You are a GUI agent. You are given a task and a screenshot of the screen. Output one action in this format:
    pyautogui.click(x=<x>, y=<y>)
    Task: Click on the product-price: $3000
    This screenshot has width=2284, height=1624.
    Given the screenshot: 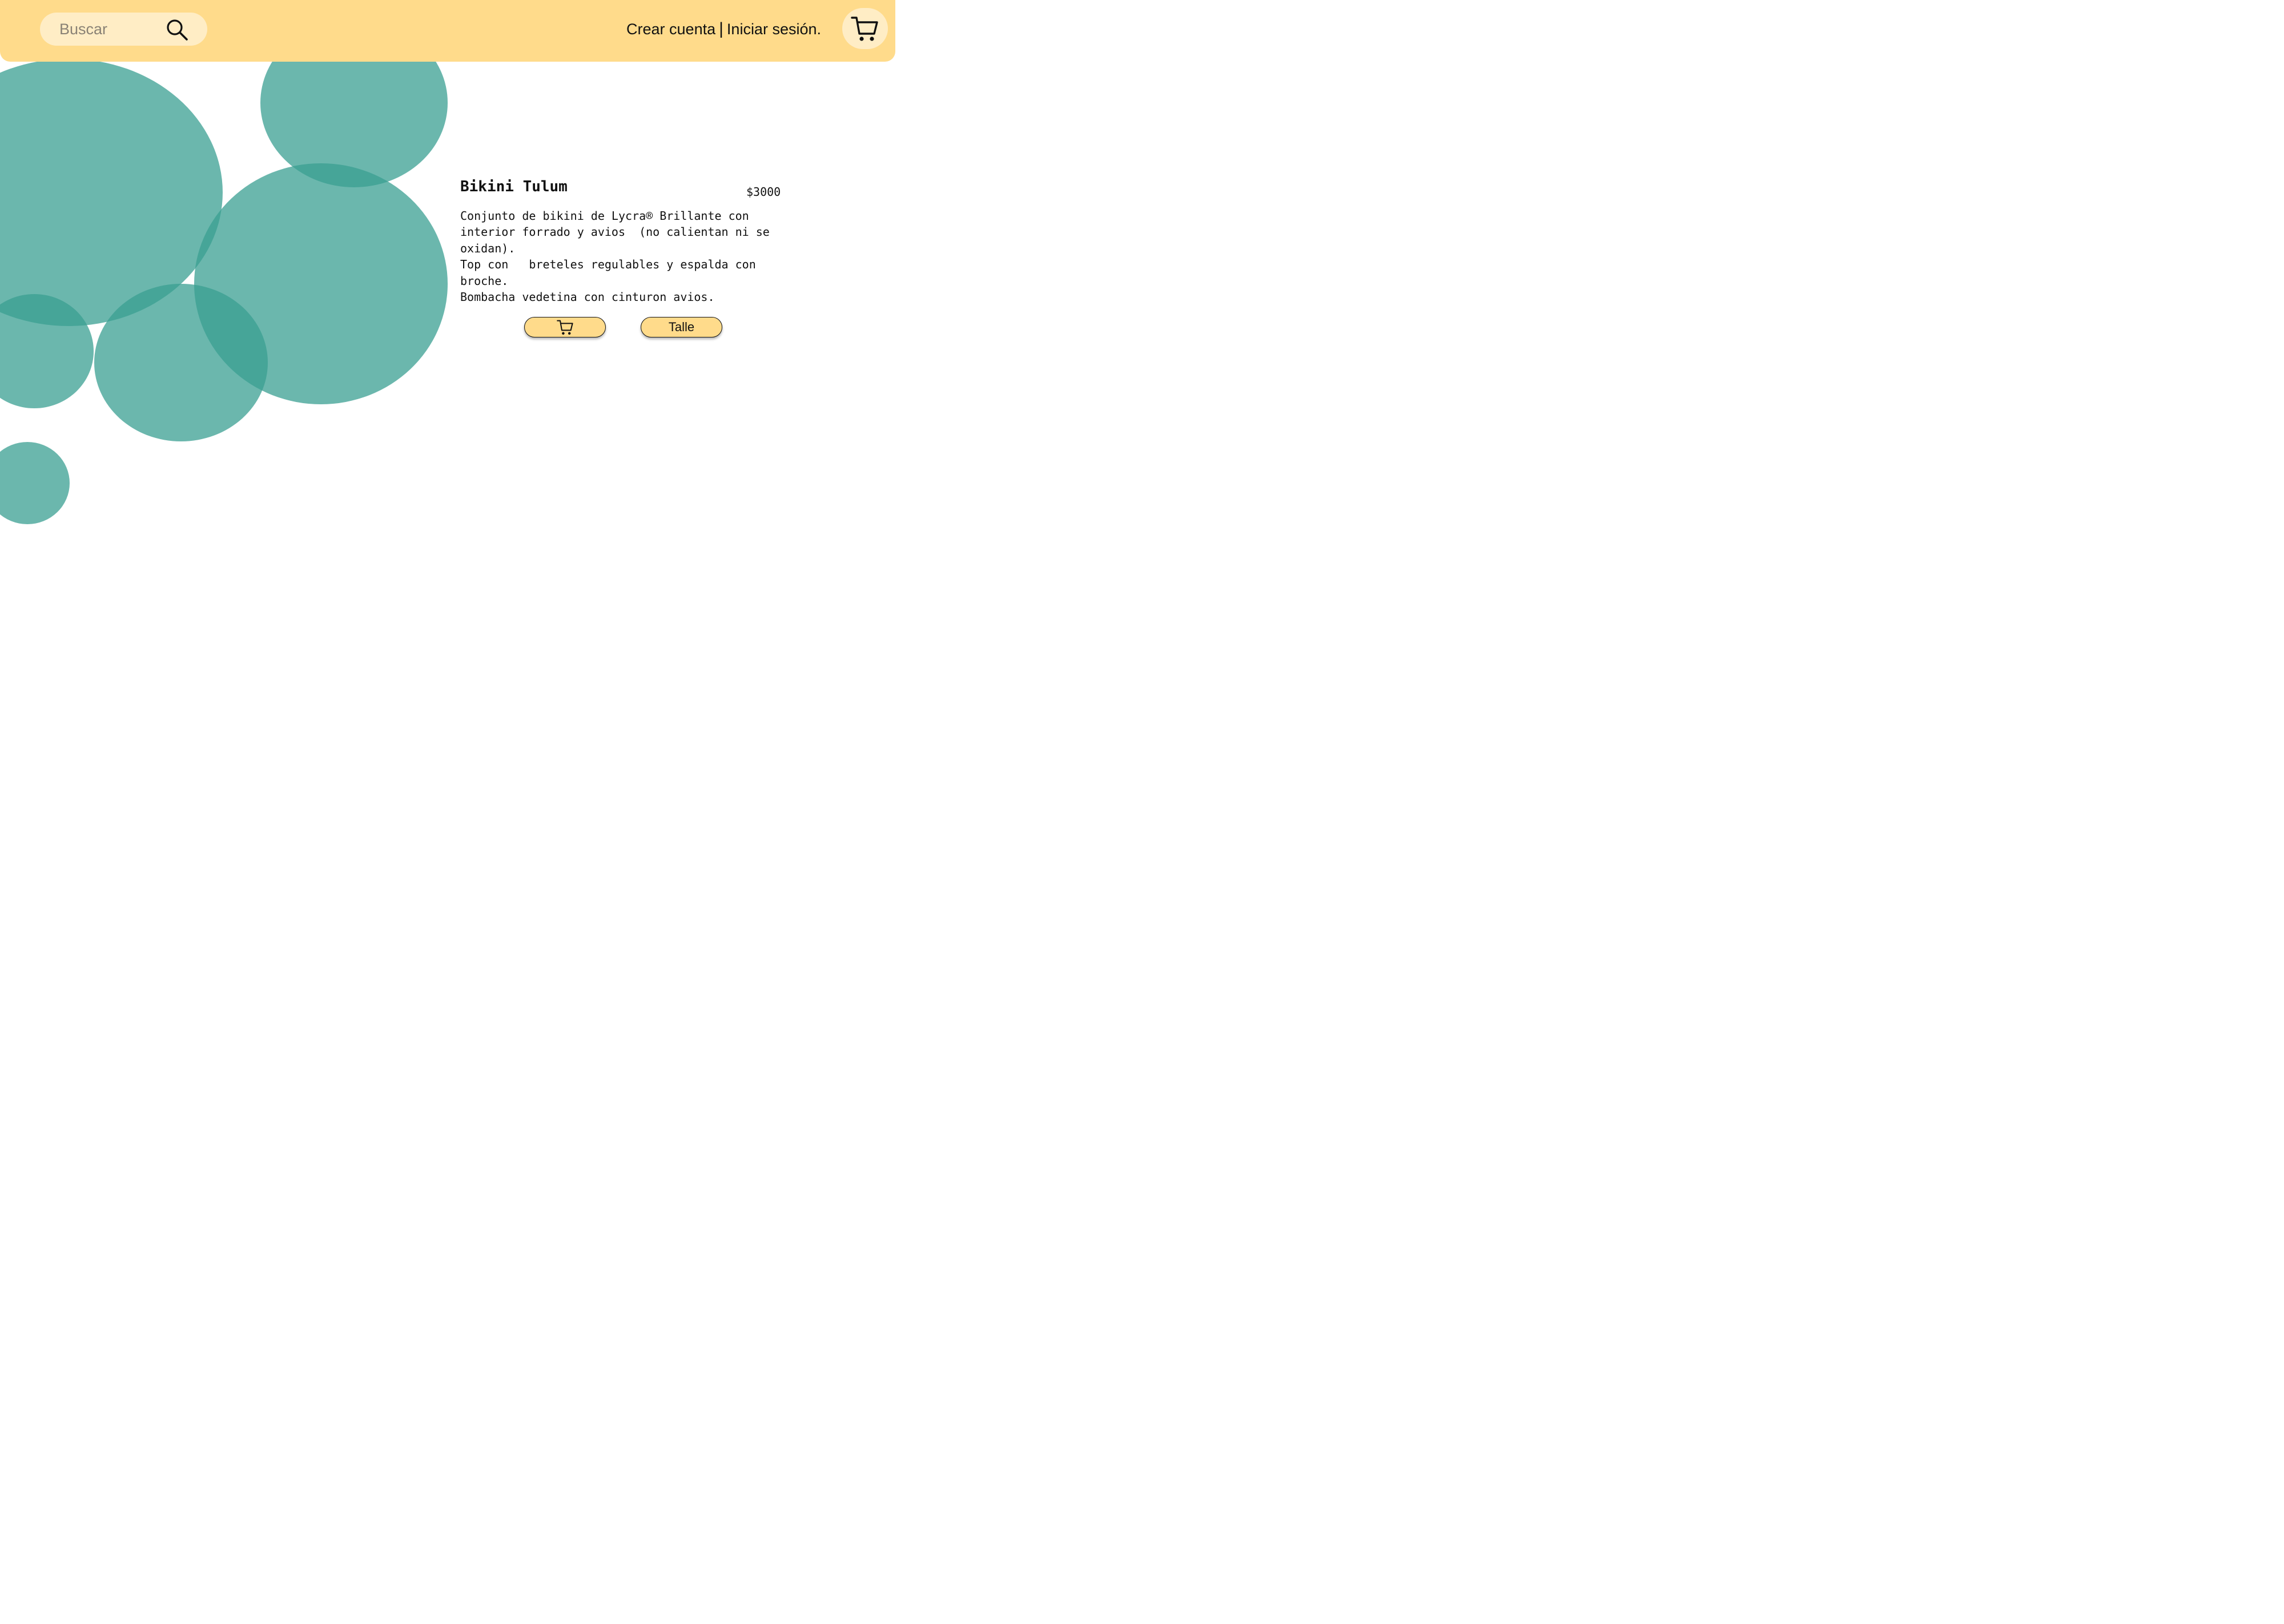 What is the action you would take?
    pyautogui.click(x=763, y=192)
    